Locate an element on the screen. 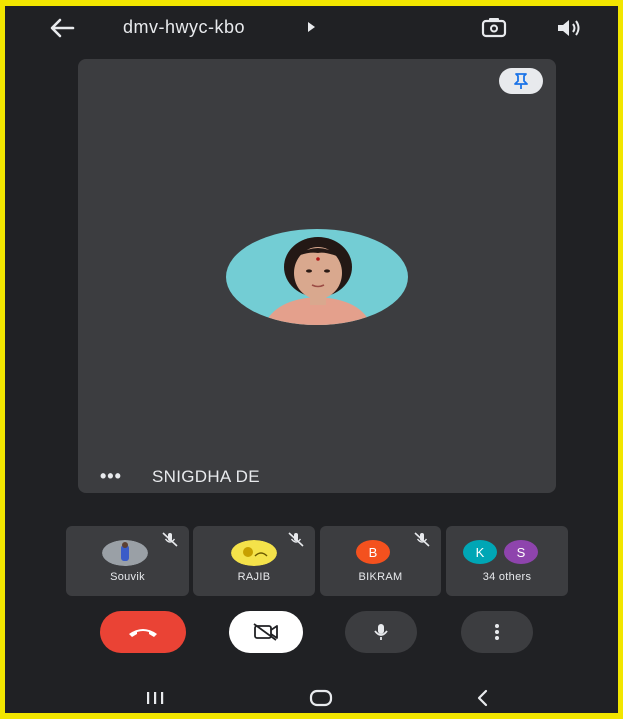 This screenshot has width=623, height=719. speaker-name: SNIGDHA DE is located at coordinates (206, 476).